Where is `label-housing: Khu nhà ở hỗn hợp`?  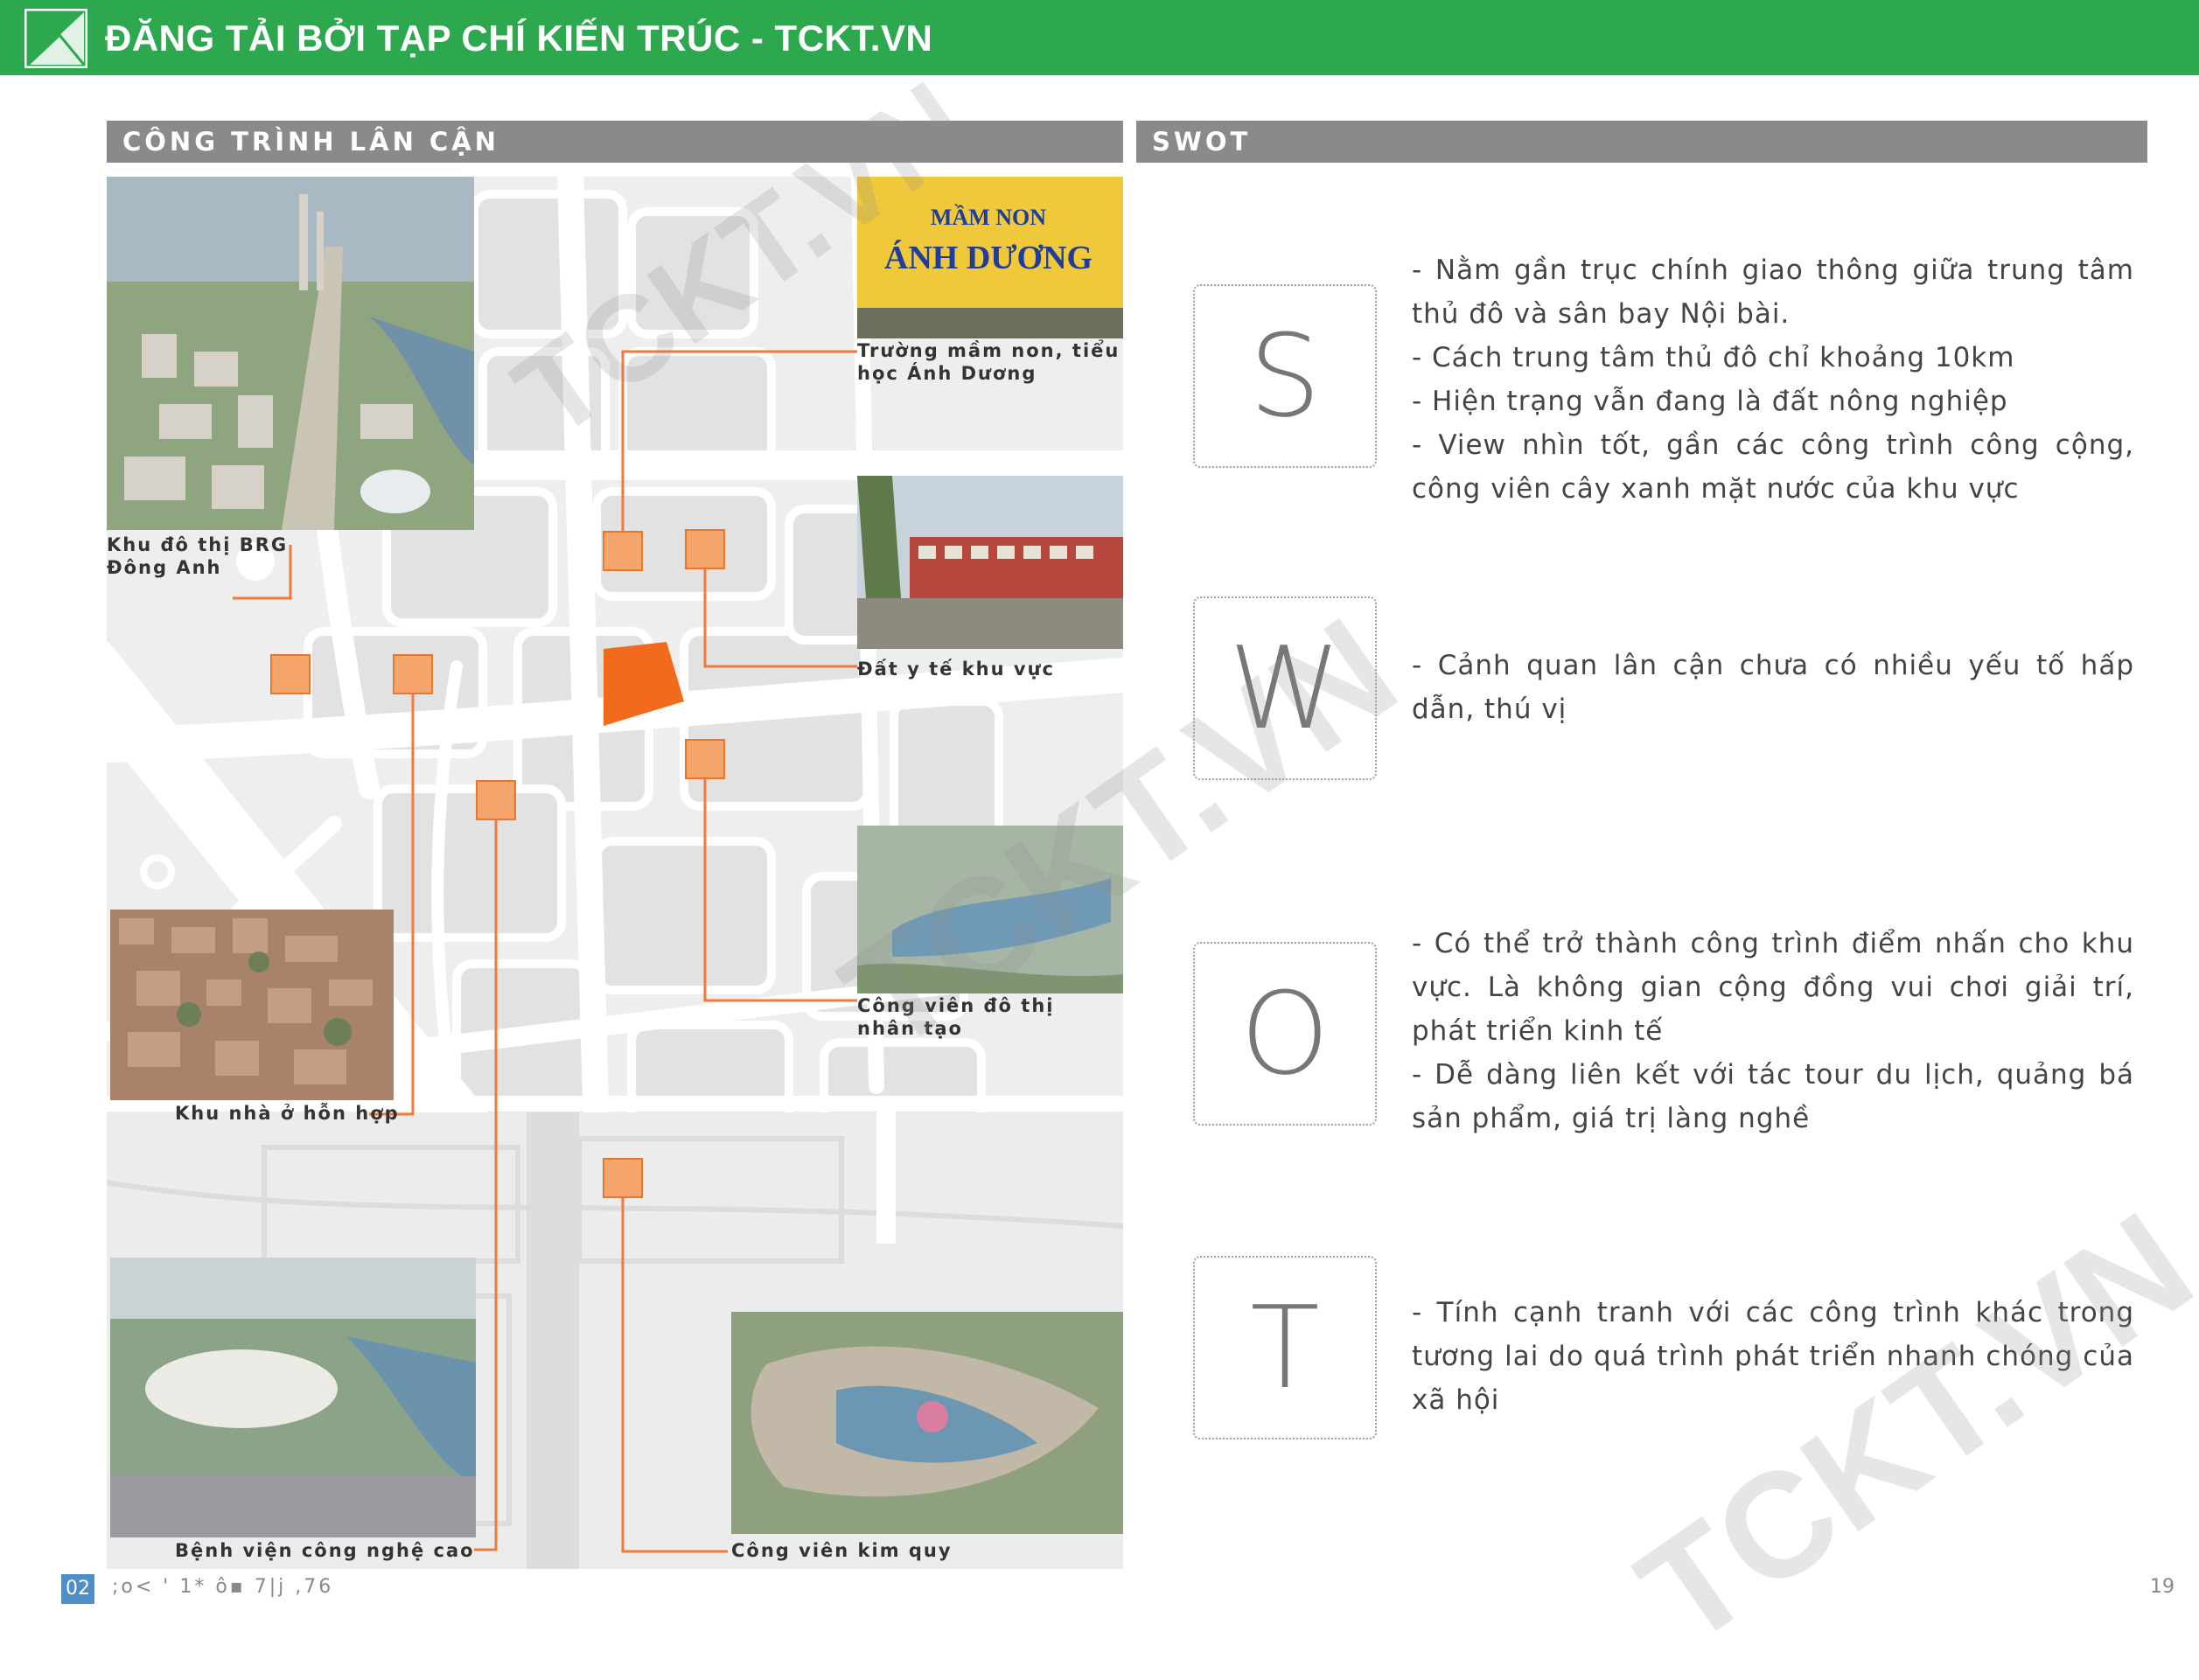 label-housing: Khu nhà ở hỗn hợp is located at coordinates (288, 1113).